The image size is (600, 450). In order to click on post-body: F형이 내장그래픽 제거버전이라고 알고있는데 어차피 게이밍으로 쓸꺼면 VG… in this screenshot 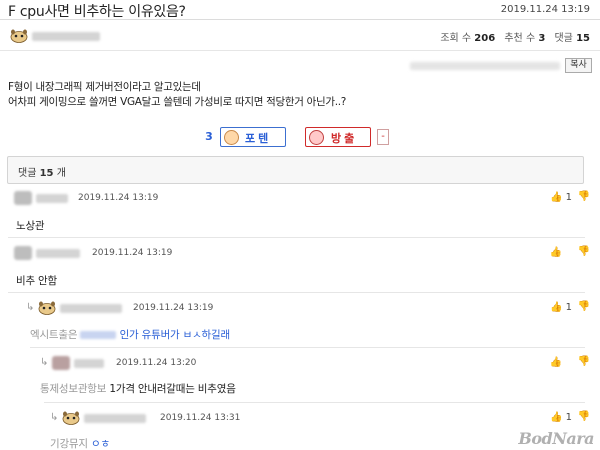, I will do `click(177, 95)`.